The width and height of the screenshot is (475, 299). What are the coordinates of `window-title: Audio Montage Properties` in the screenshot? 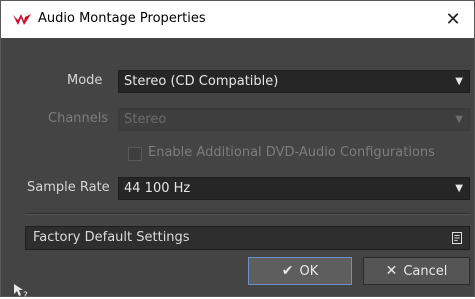 It's located at (122, 18).